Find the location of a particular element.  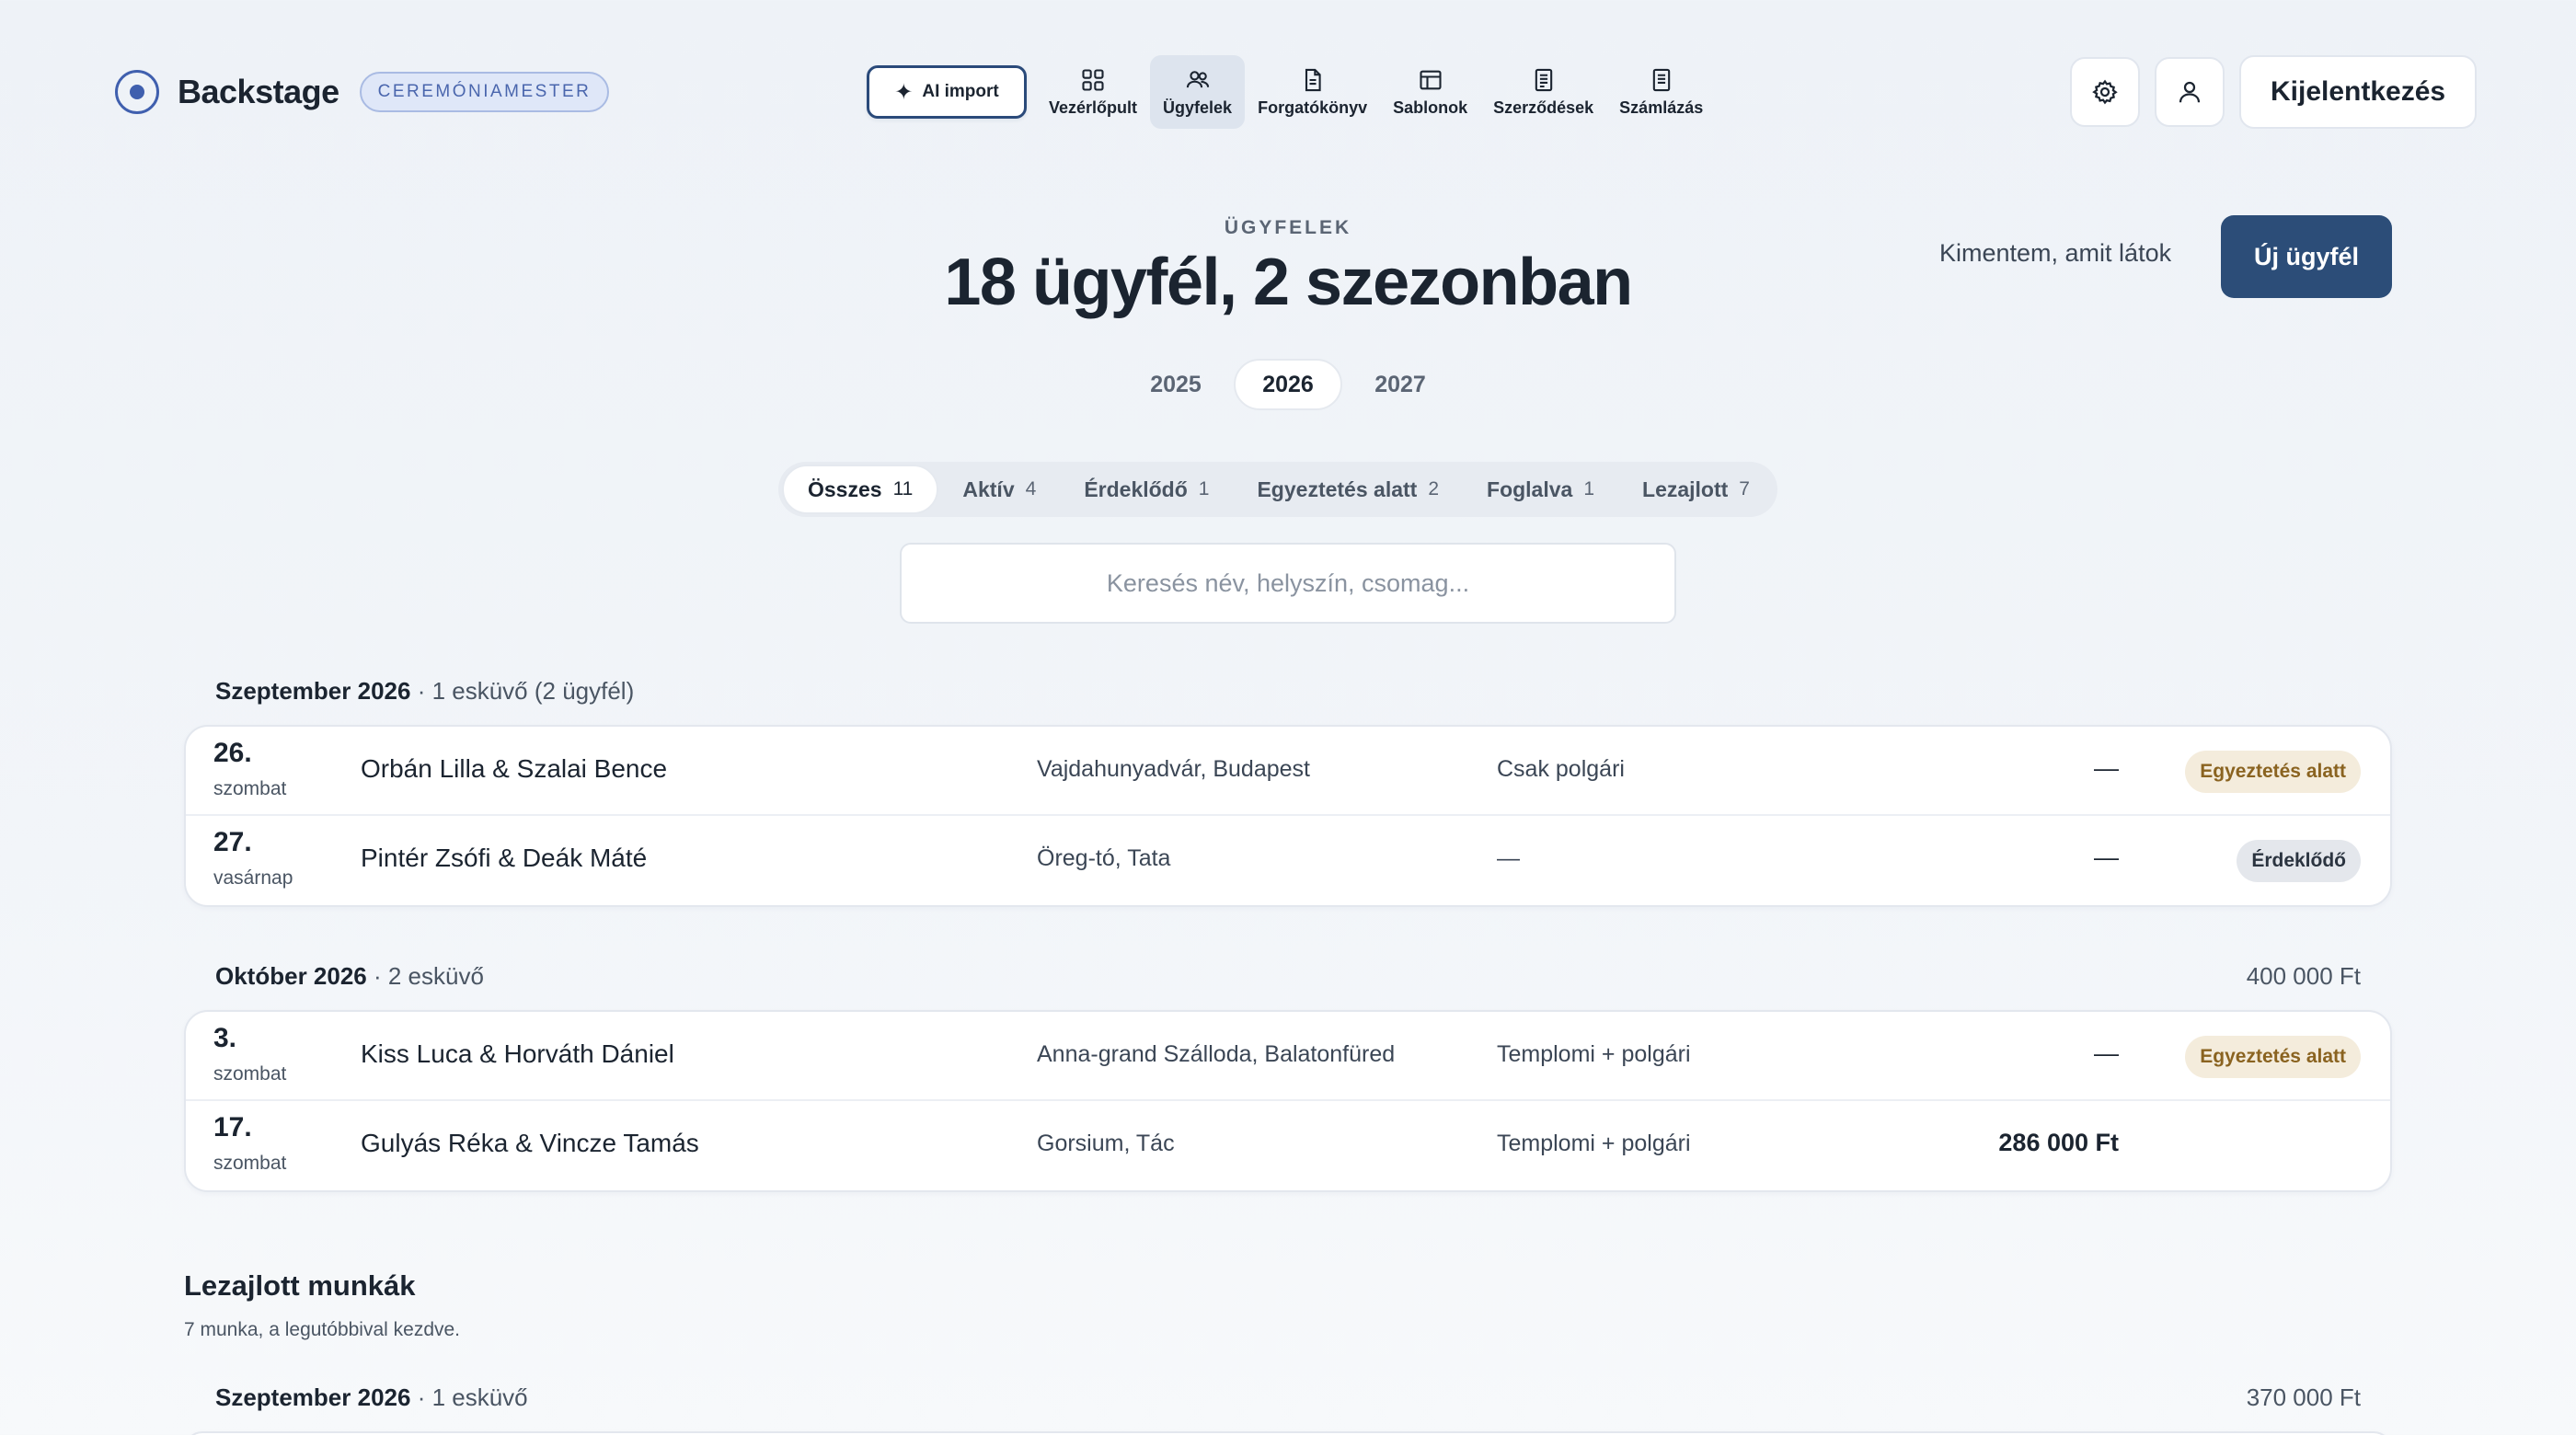

package: Csak polgári is located at coordinates (1561, 769).